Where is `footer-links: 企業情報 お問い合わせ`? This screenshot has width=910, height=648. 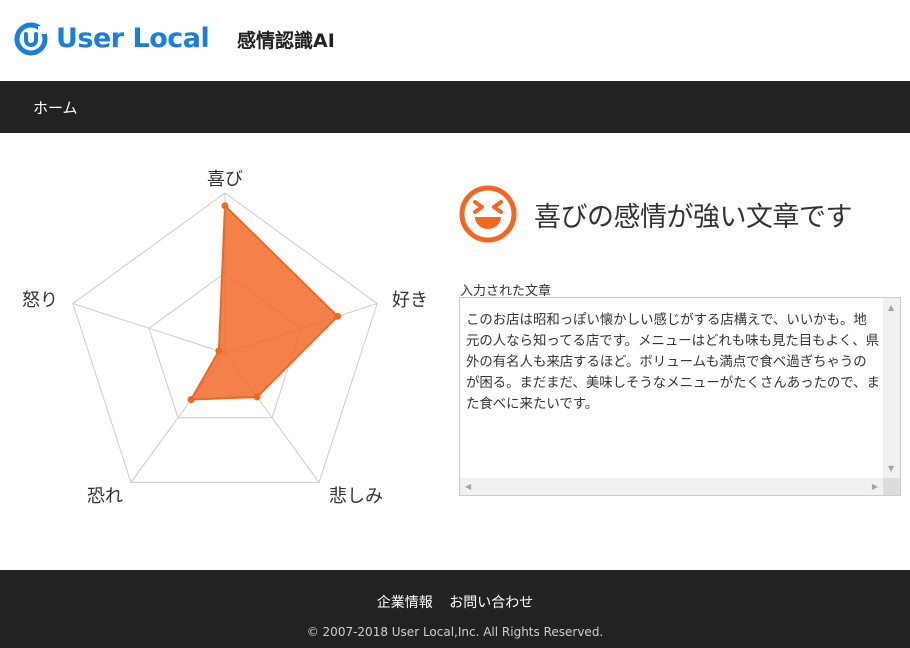
footer-links: 企業情報 お問い合わせ is located at coordinates (455, 602).